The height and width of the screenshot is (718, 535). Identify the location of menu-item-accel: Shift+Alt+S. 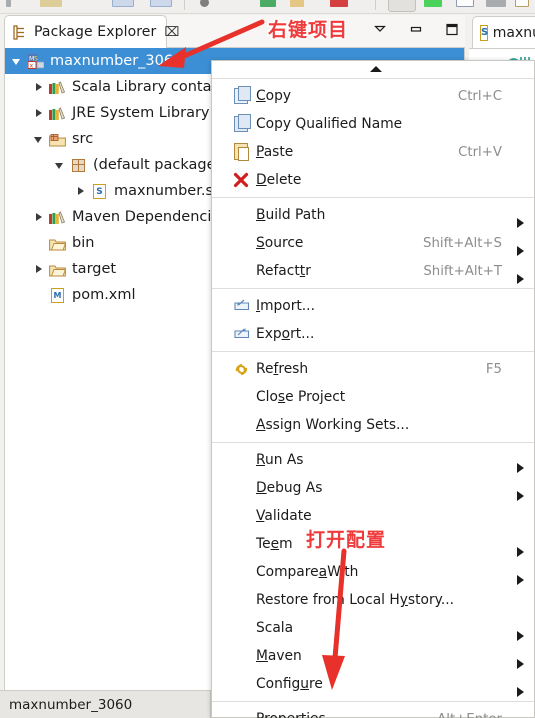
(462, 243).